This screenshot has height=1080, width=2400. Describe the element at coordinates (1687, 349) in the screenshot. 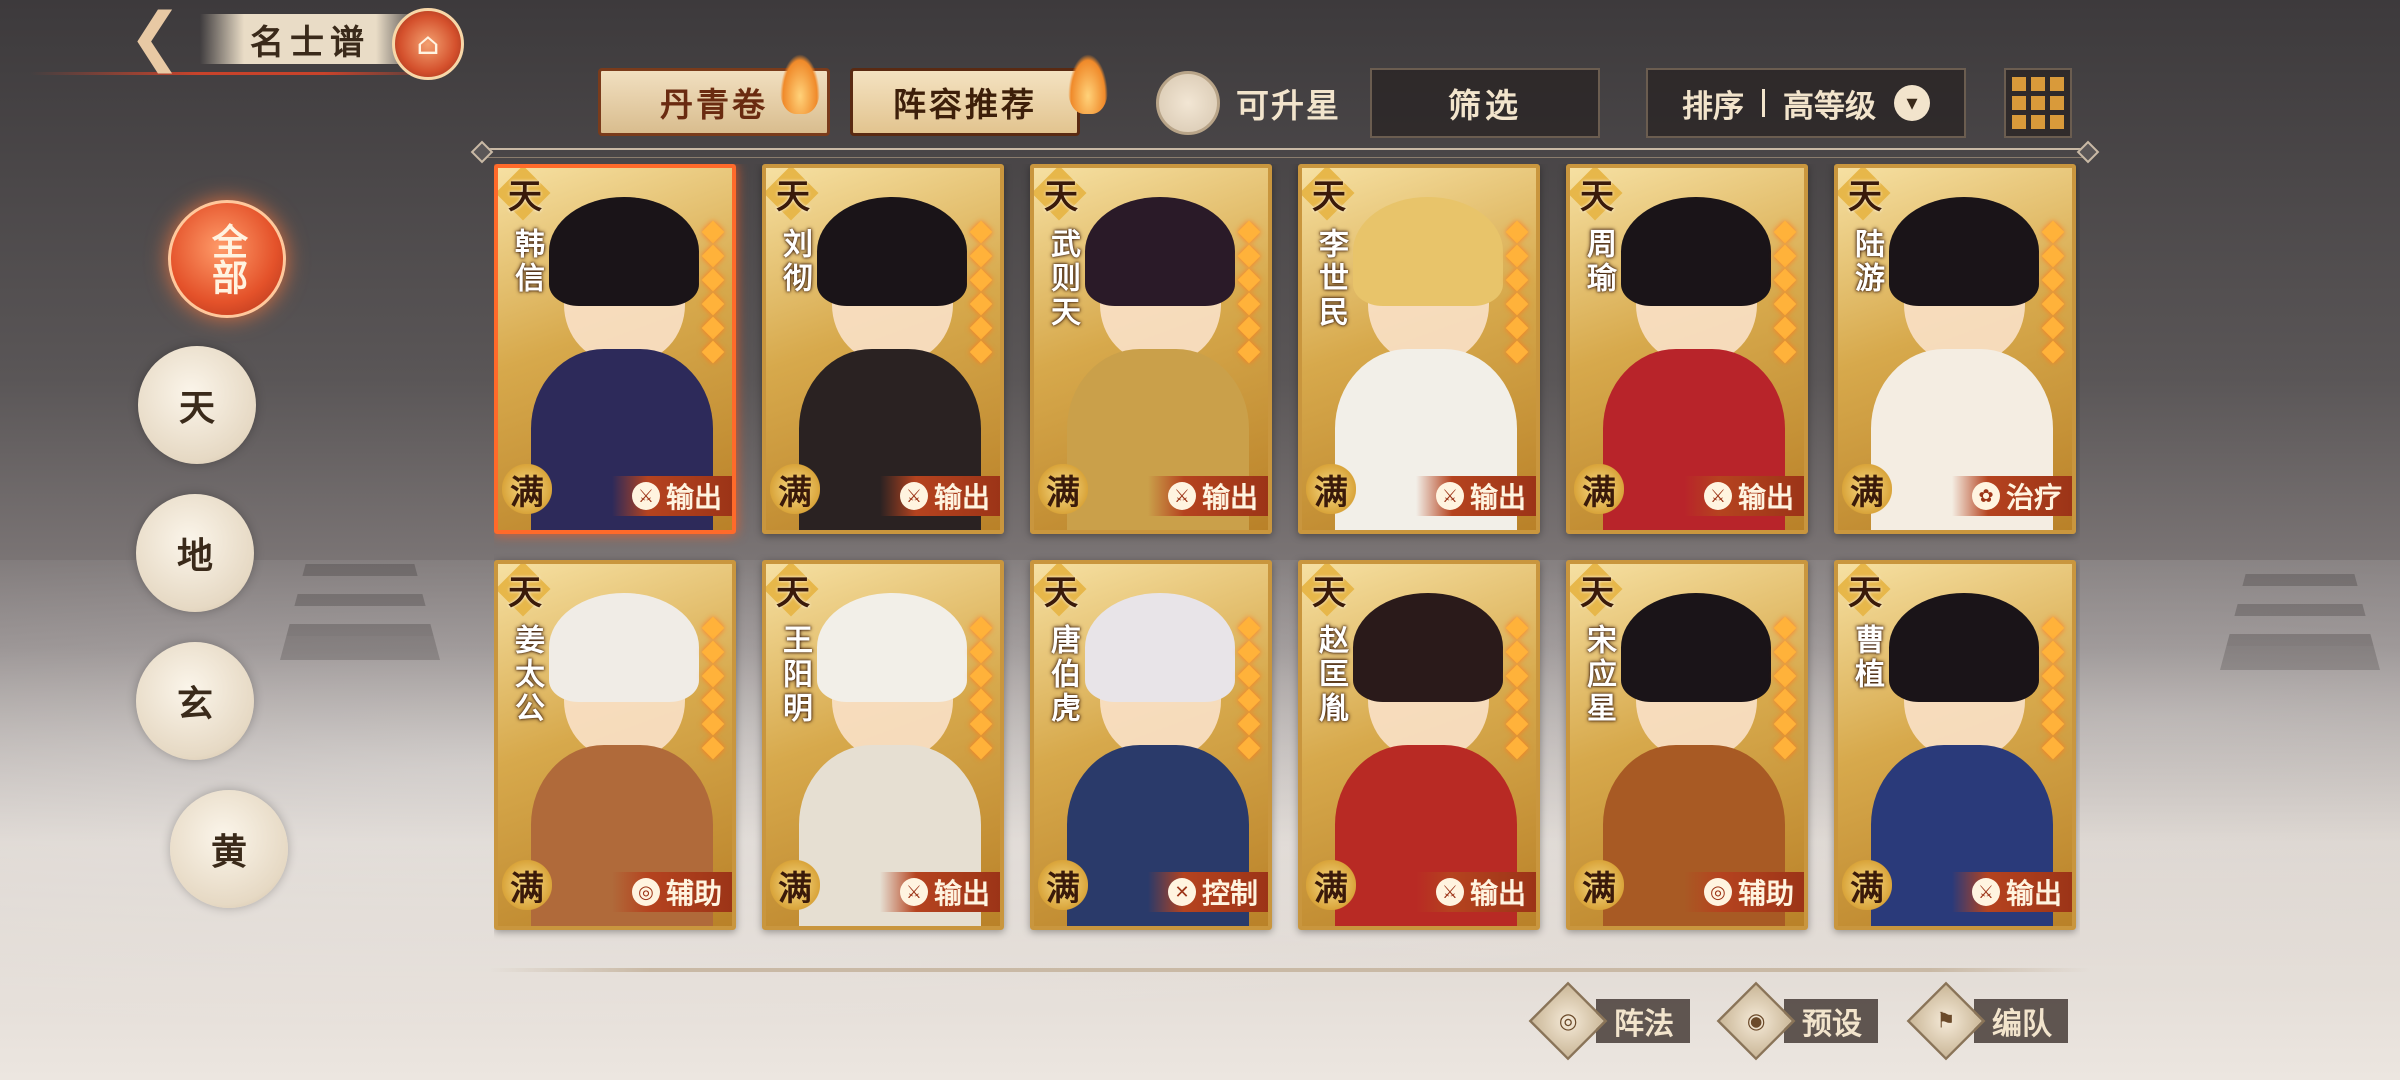

I see `hero-card: 天周瑜满 ⚔ 输出` at that location.